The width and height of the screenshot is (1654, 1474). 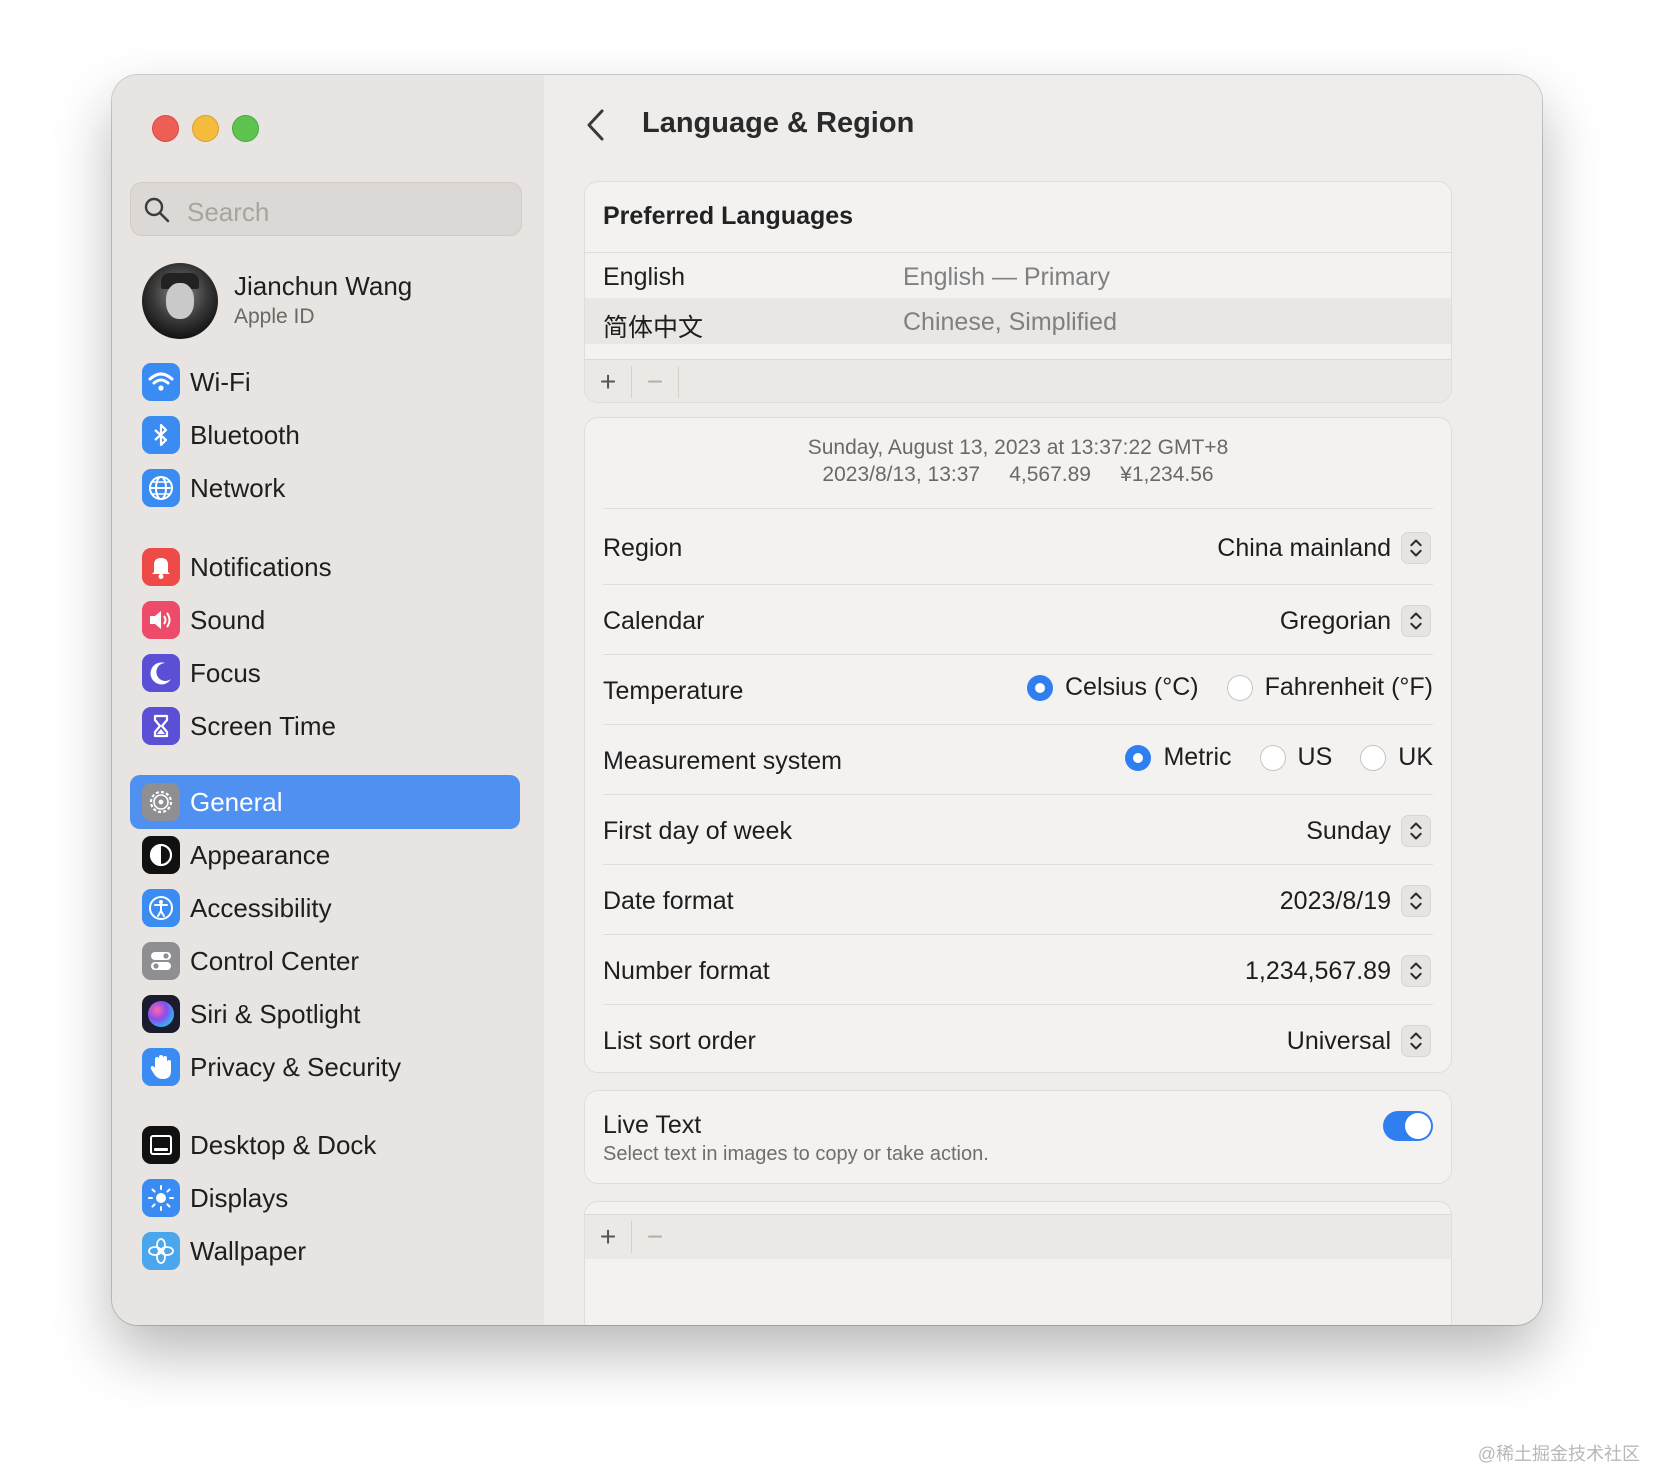 I want to click on list-sort-value: Universal, so click(x=1339, y=1041).